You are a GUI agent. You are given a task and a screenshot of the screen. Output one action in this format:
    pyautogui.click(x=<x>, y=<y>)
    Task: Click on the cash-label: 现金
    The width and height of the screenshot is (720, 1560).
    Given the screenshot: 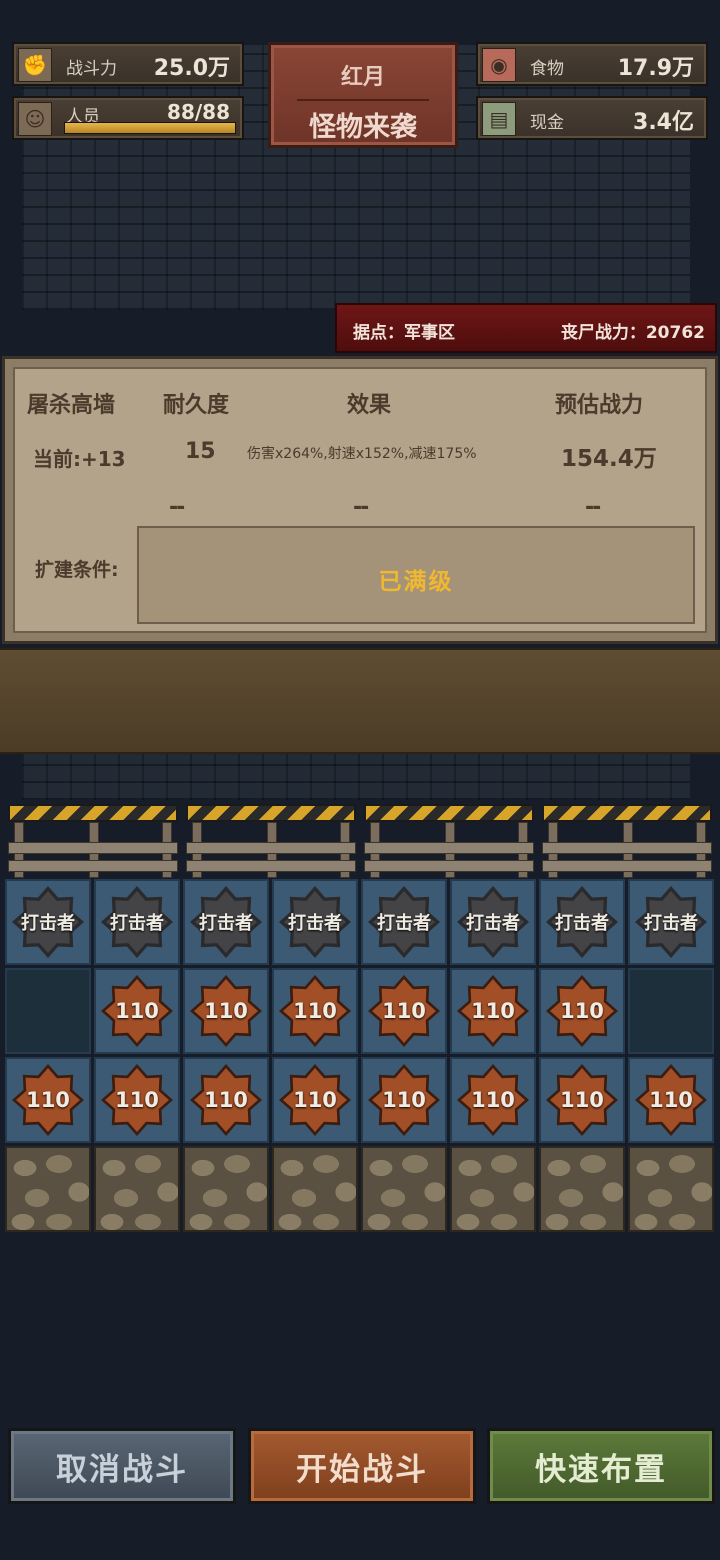 What is the action you would take?
    pyautogui.click(x=547, y=123)
    